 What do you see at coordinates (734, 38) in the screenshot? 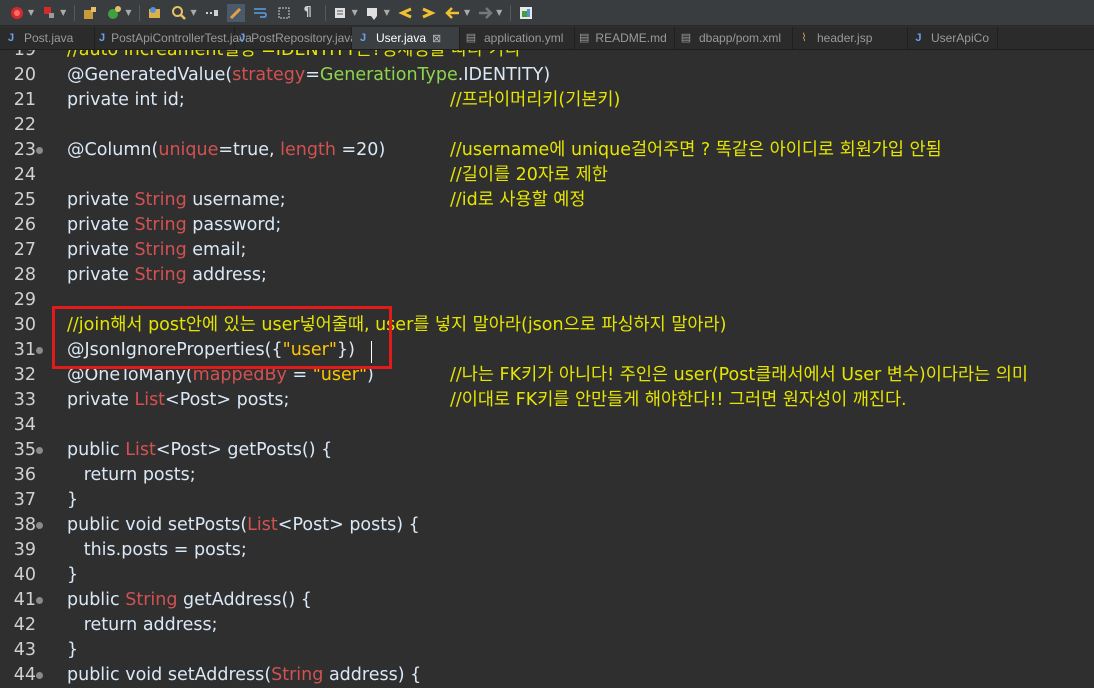
I see `tab-dbapp-pom-xml: ▤ dbapp/pom.xml` at bounding box center [734, 38].